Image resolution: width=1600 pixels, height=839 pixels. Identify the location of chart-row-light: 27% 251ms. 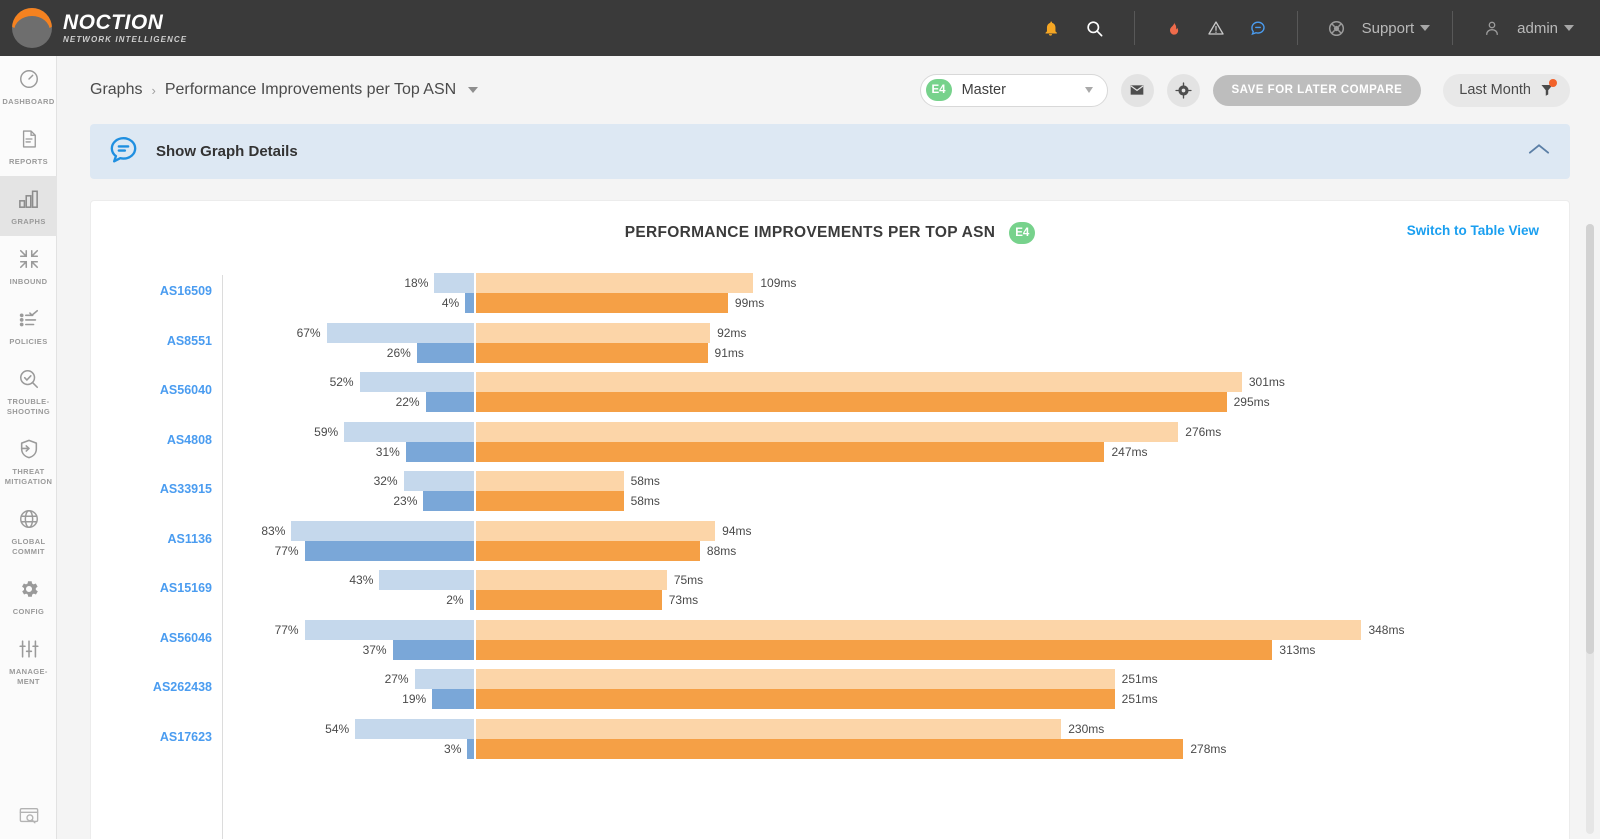
(830, 679).